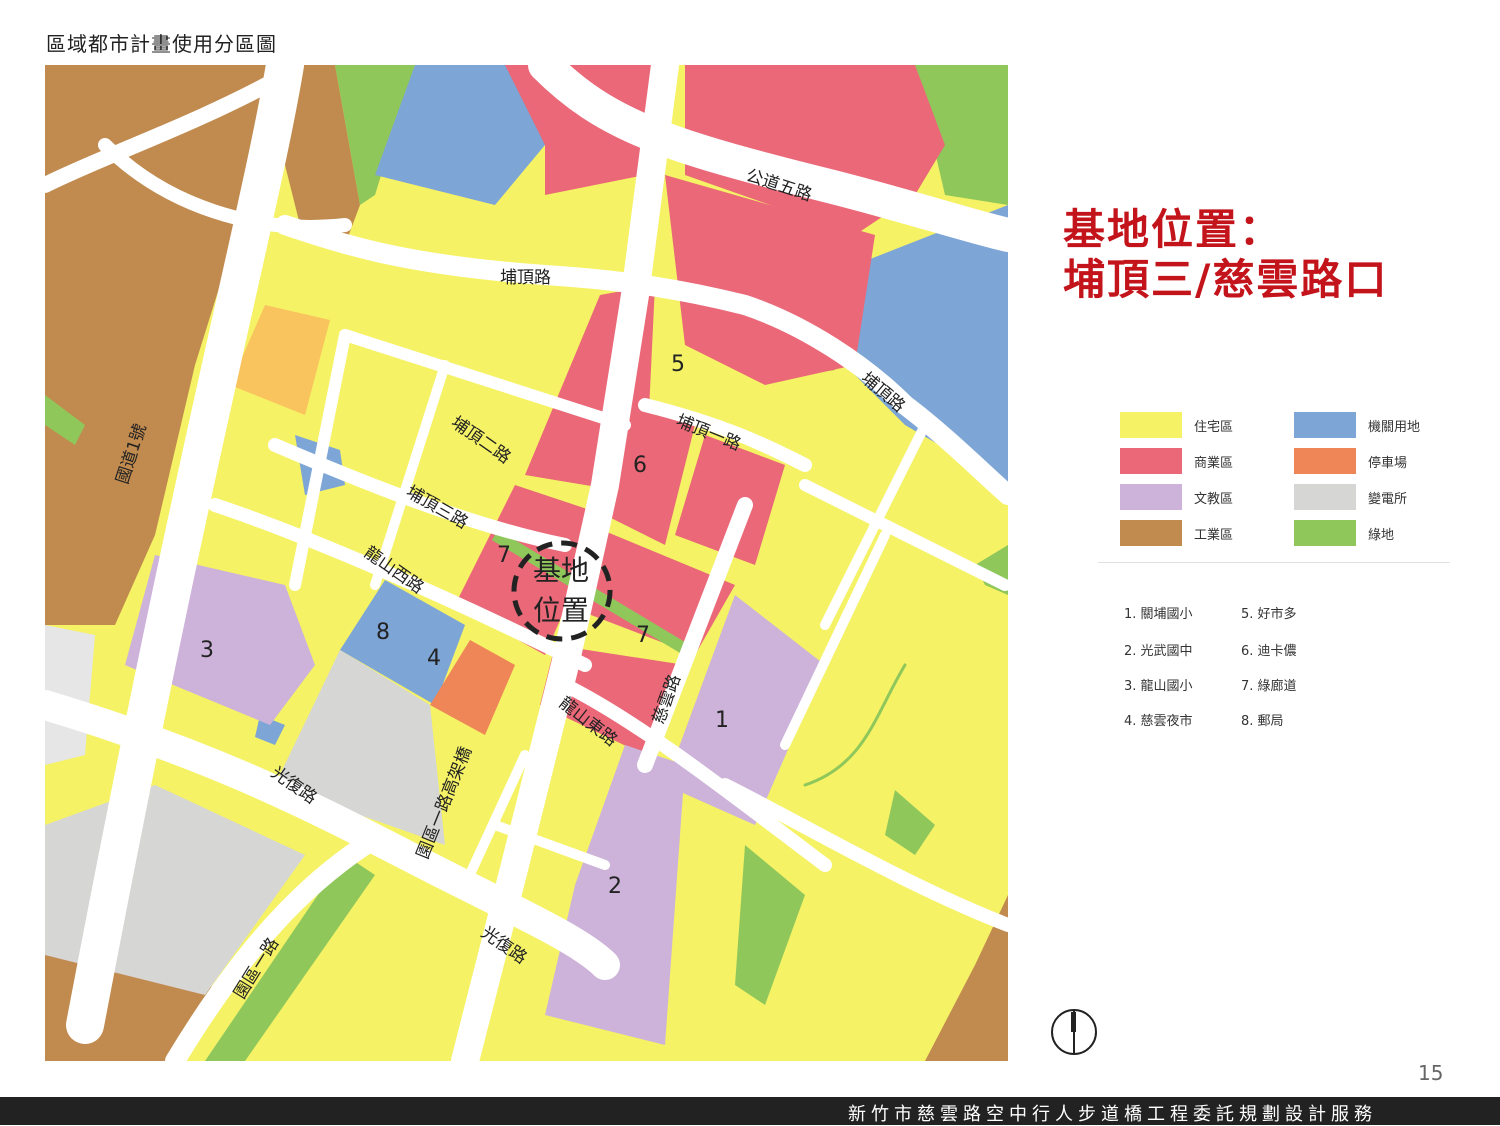 The image size is (1500, 1126). I want to click on legend-item-commercial: 商業區, so click(1176, 461).